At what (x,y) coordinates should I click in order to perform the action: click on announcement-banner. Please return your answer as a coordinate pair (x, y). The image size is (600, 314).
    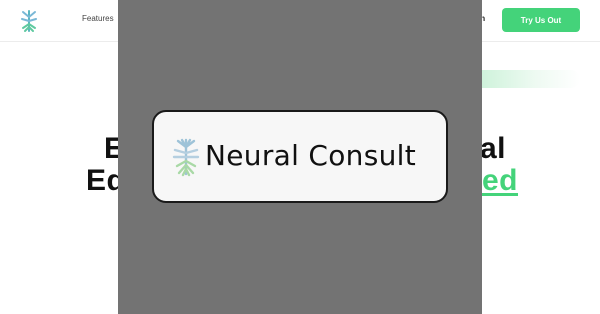
    Looking at the image, I should click on (525, 79).